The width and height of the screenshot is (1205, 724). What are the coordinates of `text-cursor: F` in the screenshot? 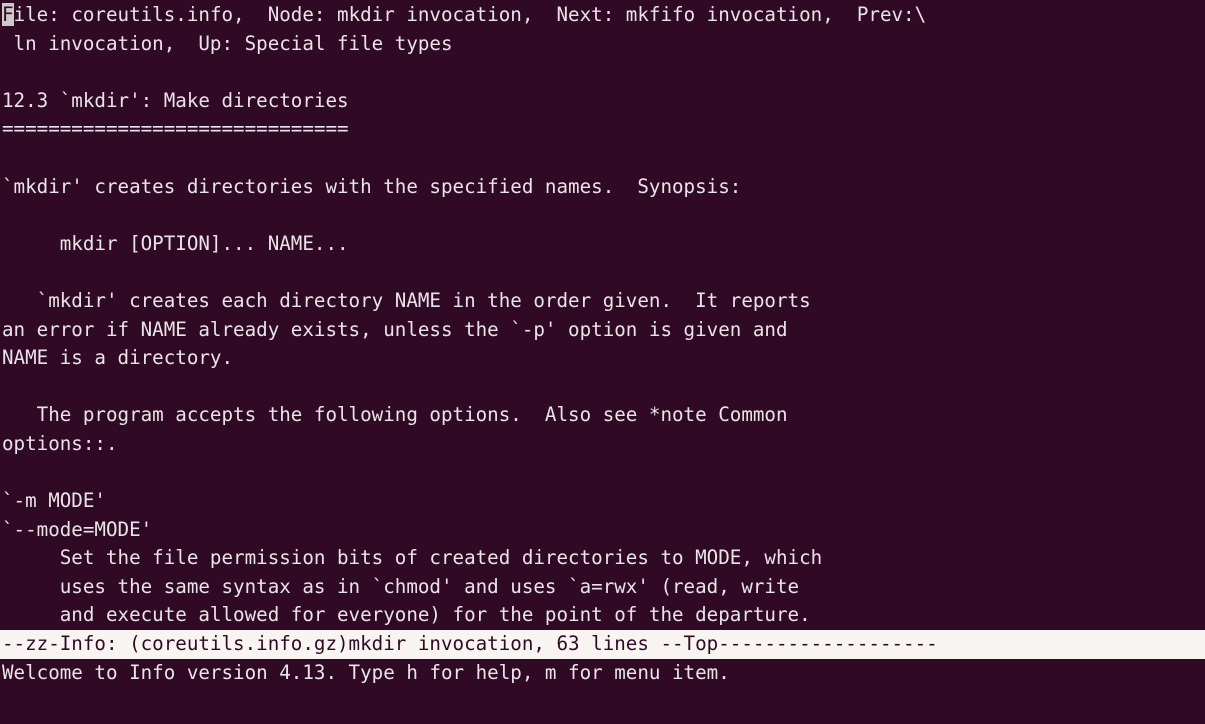 It's located at (8, 14).